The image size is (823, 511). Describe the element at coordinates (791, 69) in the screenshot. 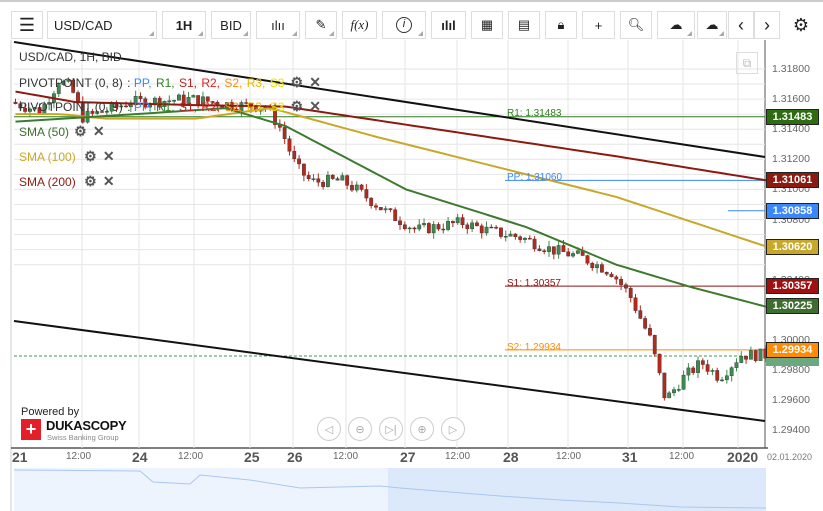

I see `price-tick: 1.31800` at that location.